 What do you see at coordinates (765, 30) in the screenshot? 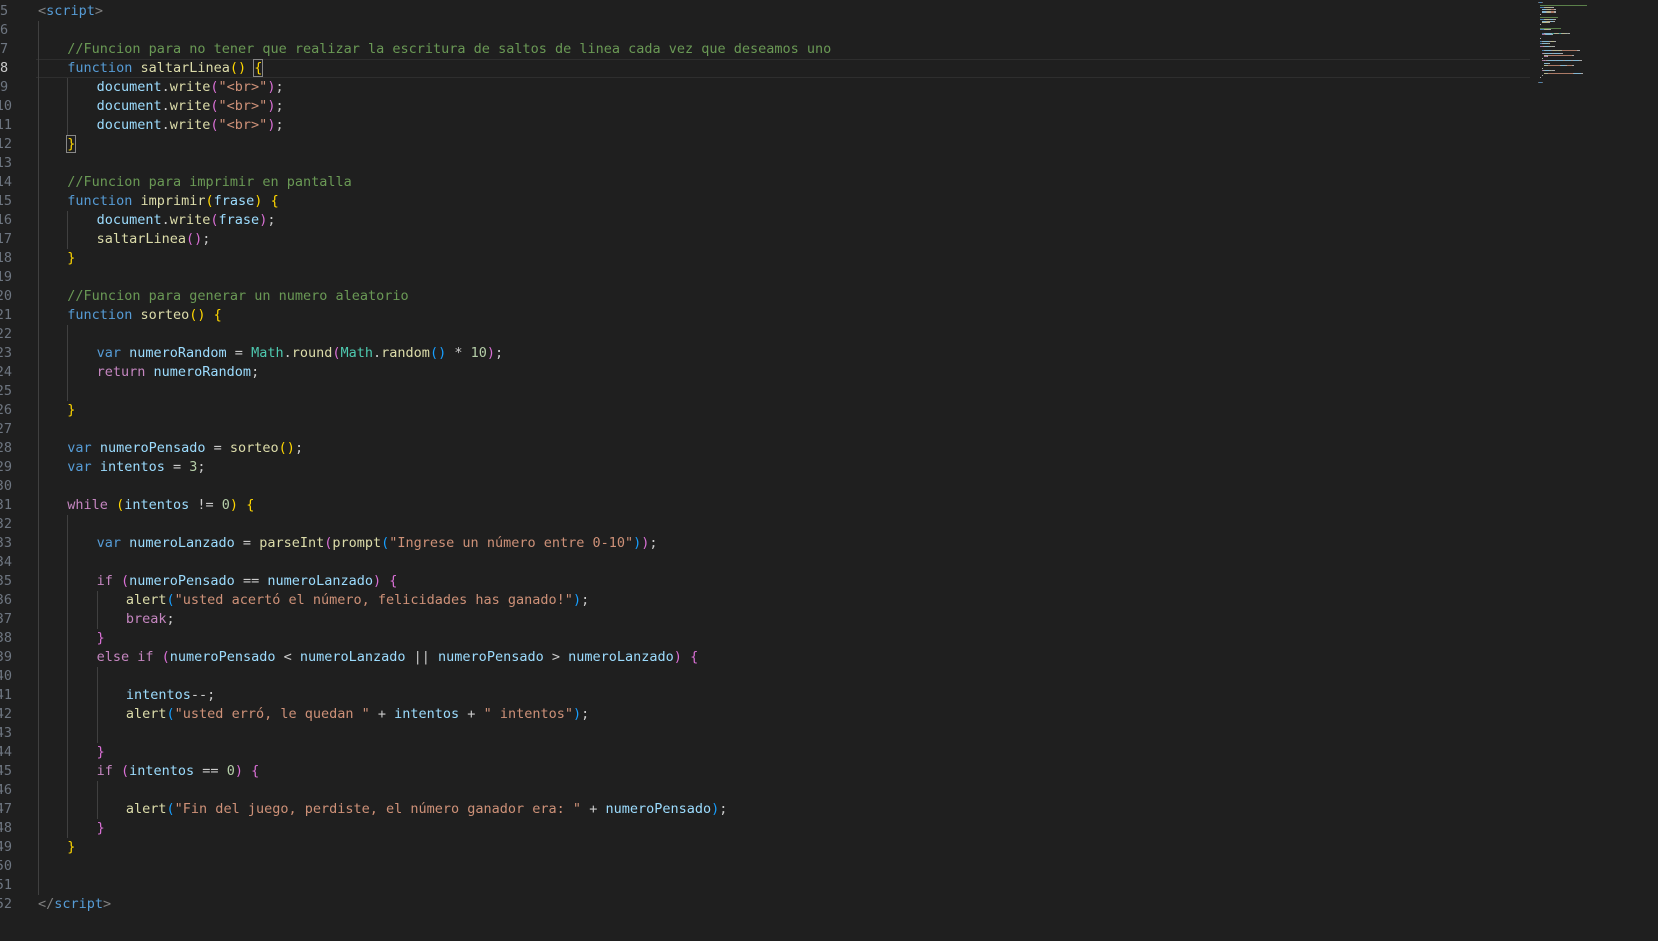
I see `code-line: 6` at bounding box center [765, 30].